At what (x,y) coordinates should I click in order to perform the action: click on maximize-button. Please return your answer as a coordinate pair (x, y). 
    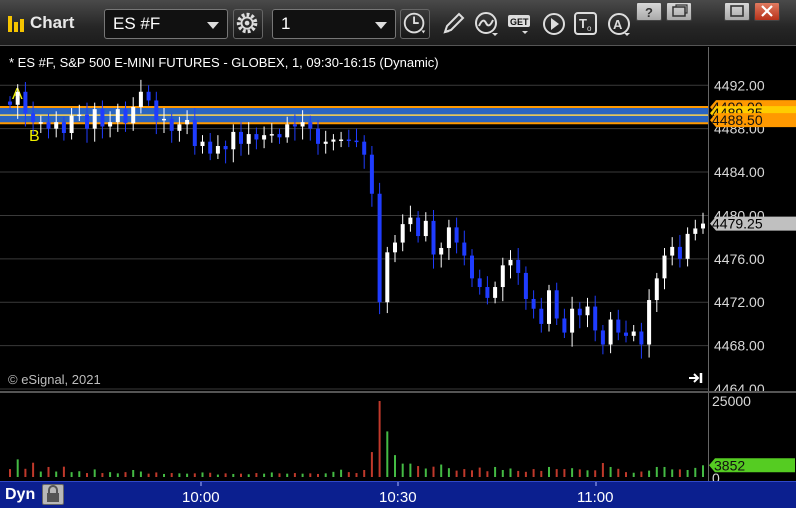
    Looking at the image, I should click on (737, 11).